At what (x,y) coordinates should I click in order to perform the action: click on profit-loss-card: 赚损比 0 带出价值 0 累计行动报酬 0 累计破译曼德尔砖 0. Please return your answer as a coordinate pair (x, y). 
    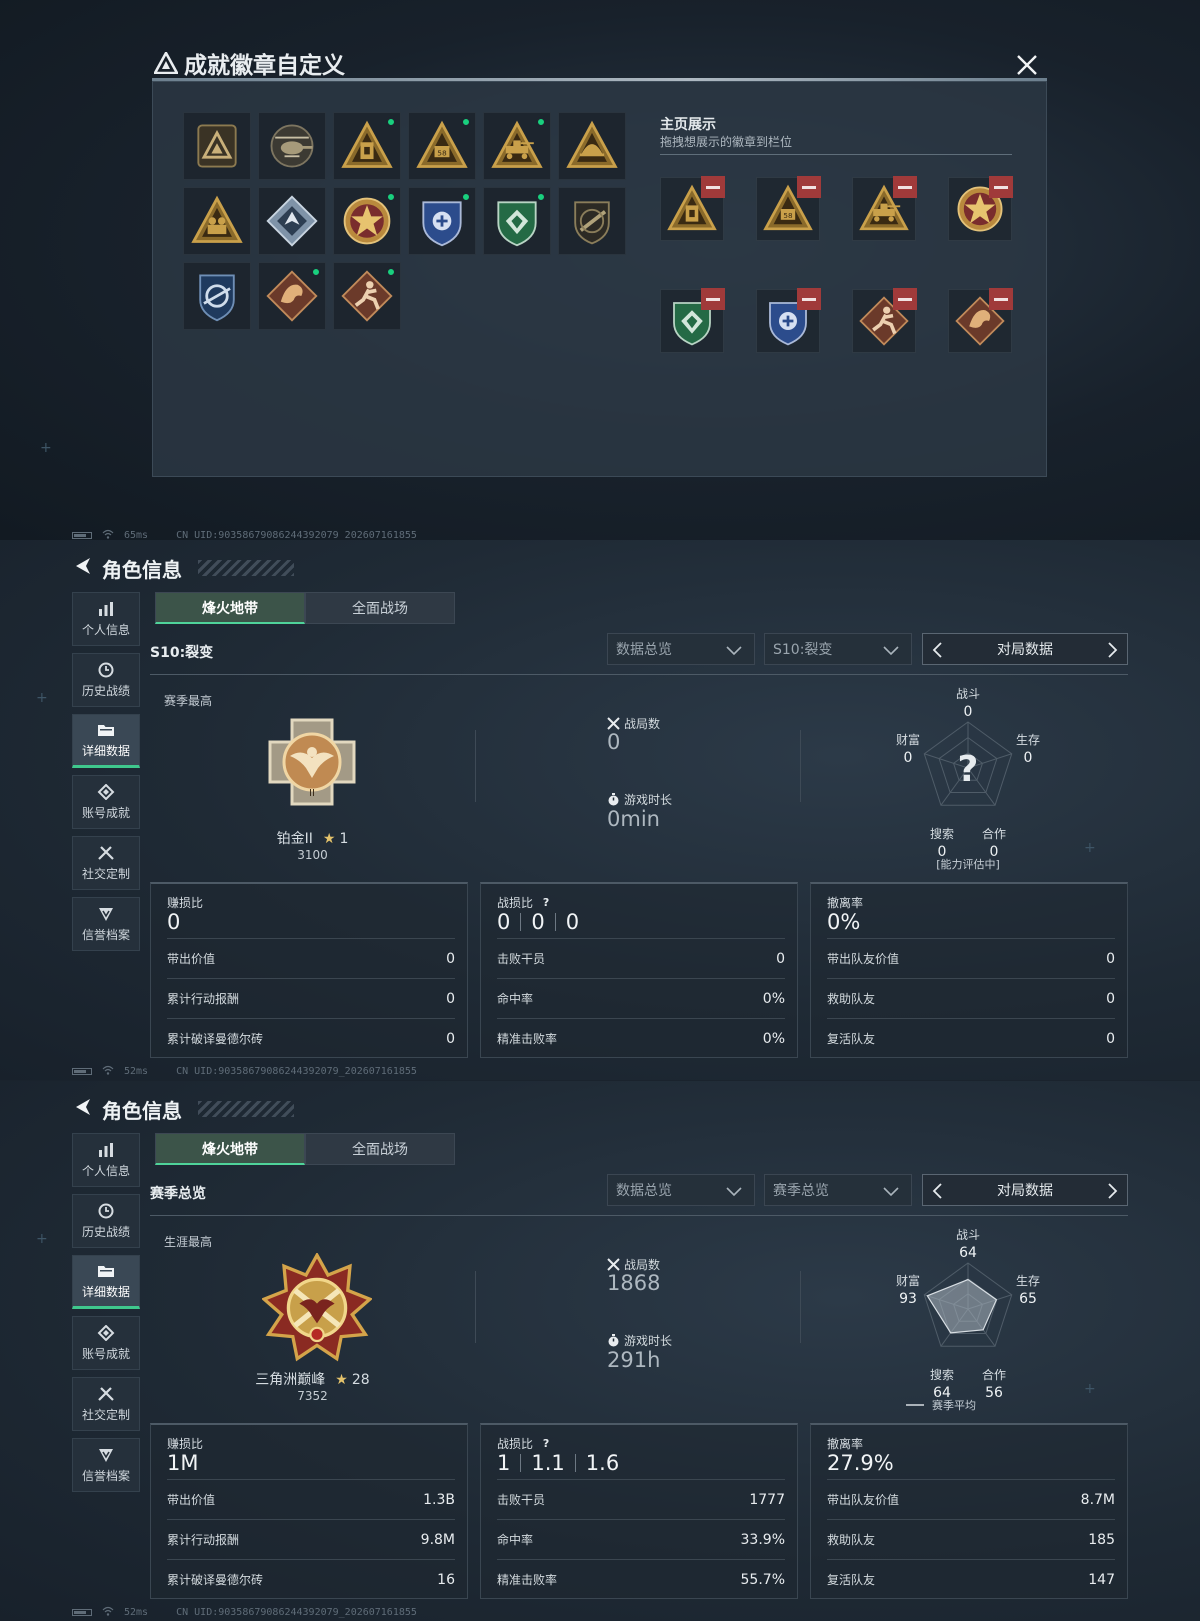
    Looking at the image, I should click on (309, 970).